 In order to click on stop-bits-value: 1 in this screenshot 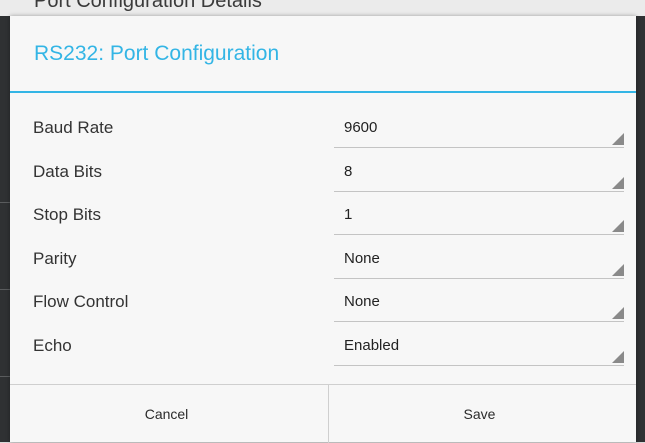, I will do `click(348, 214)`.